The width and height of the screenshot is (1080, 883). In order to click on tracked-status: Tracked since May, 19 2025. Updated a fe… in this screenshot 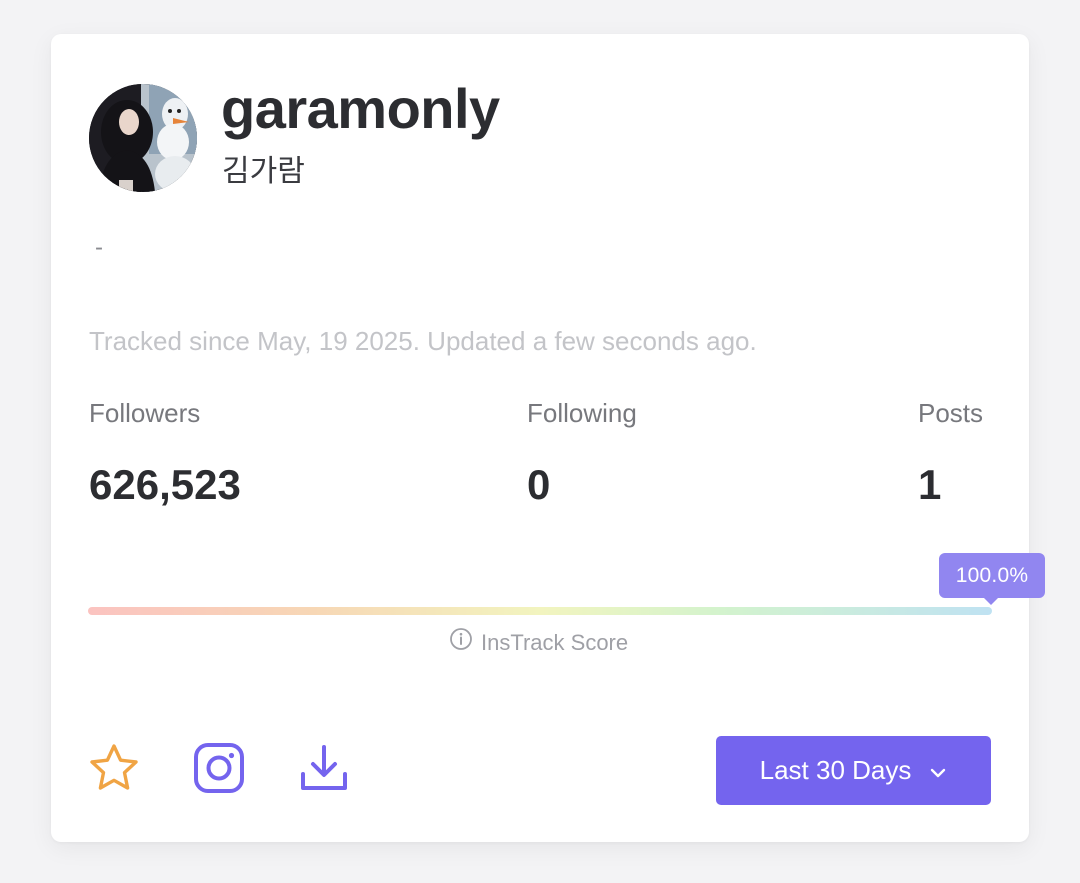, I will do `click(423, 341)`.